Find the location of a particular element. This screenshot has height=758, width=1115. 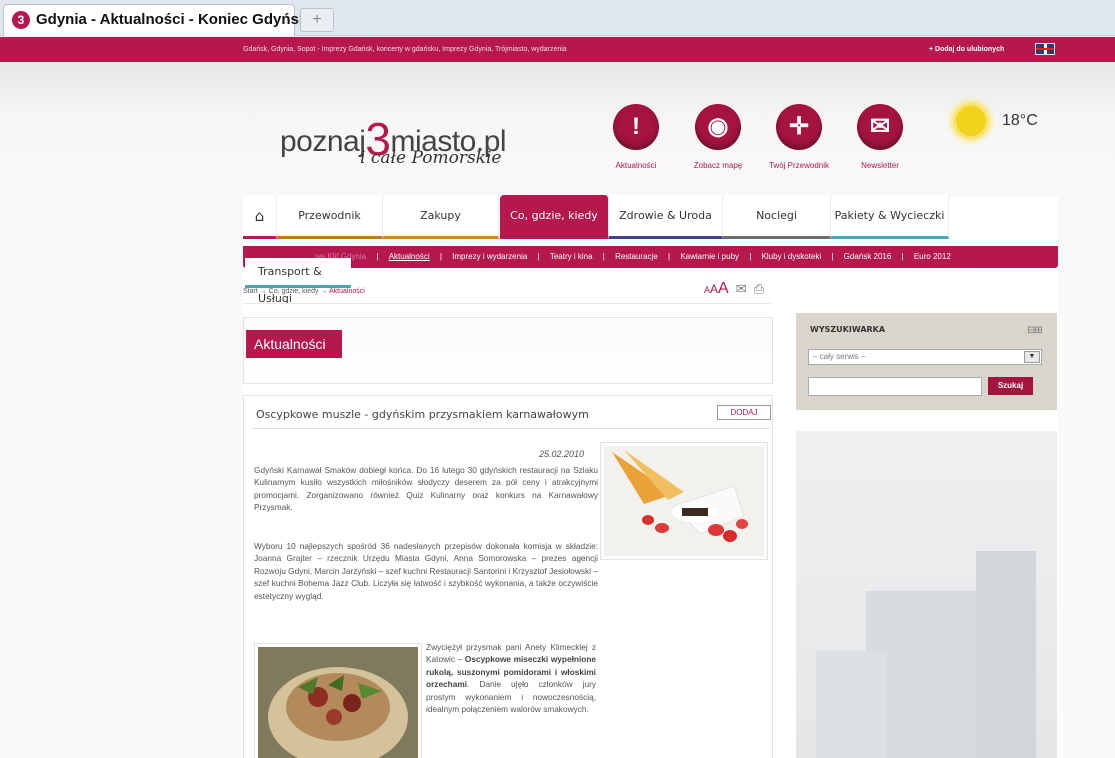

font-medium-button: A is located at coordinates (714, 289).